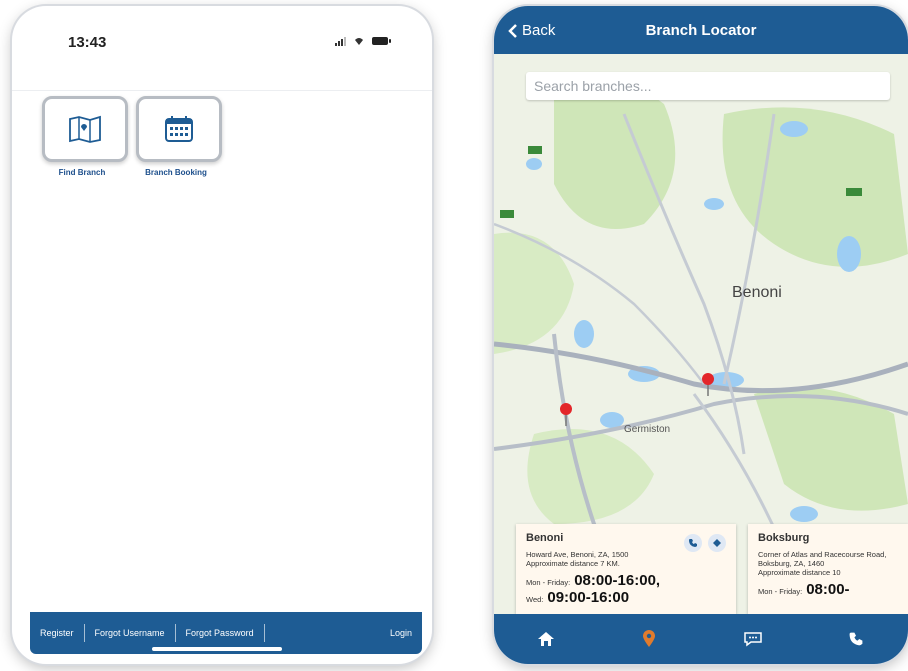 The width and height of the screenshot is (908, 671). I want to click on chat-icon, so click(753, 639).